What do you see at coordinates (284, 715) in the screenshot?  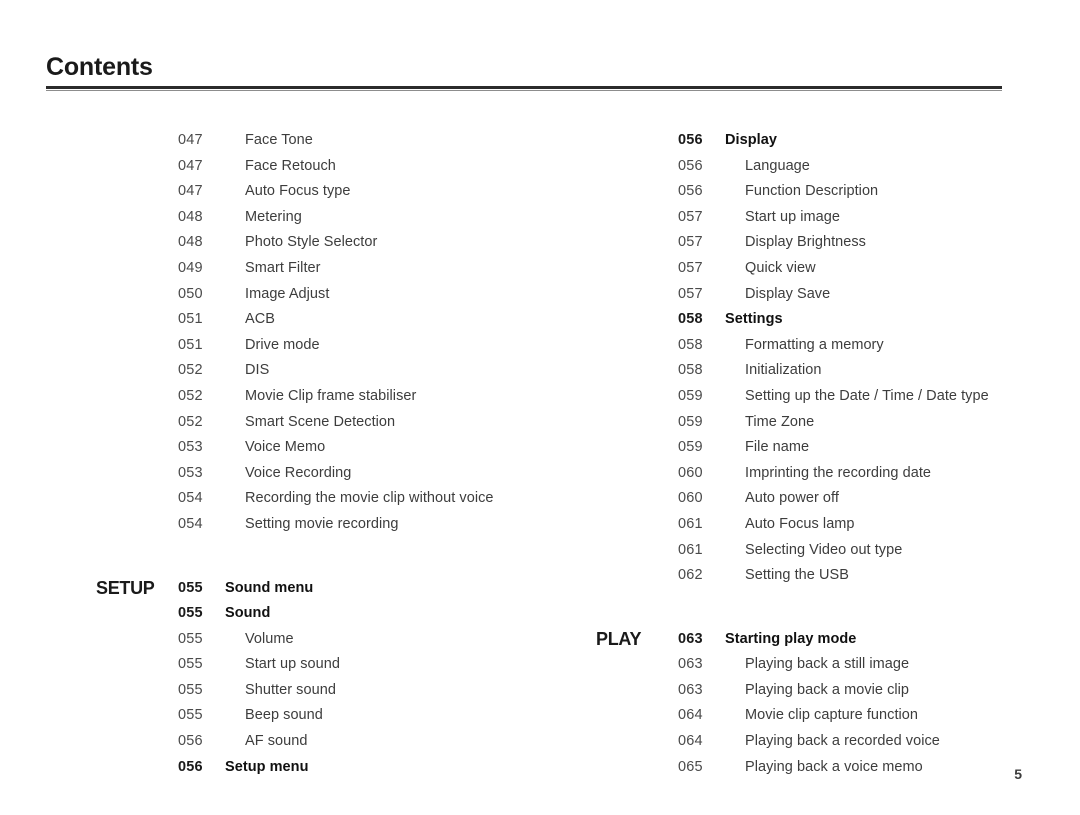 I see `toc-entry-label: Beep sound` at bounding box center [284, 715].